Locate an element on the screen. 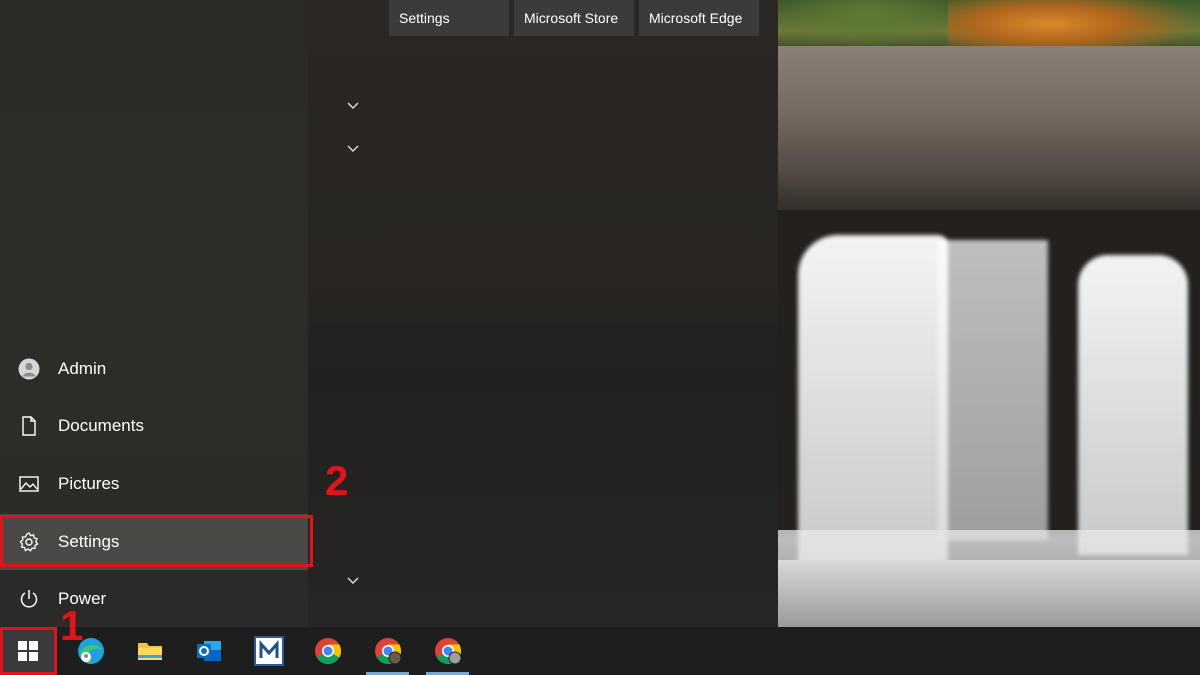 This screenshot has width=1200, height=675. m-app-icon is located at coordinates (268, 651).